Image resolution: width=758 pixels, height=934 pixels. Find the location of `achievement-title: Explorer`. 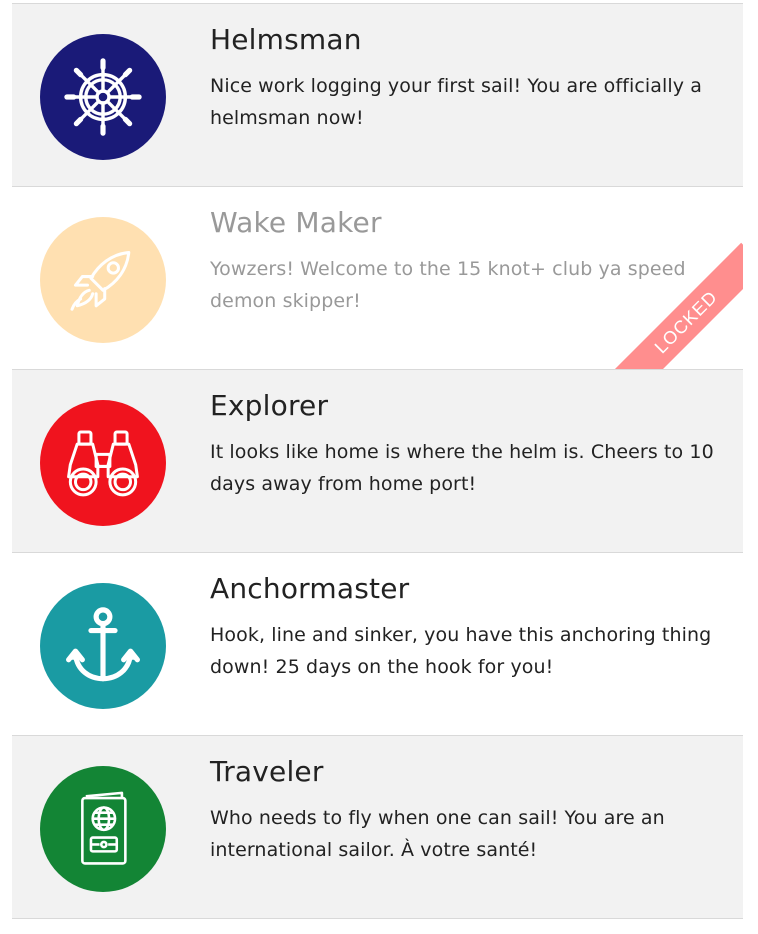

achievement-title: Explorer is located at coordinates (269, 405).